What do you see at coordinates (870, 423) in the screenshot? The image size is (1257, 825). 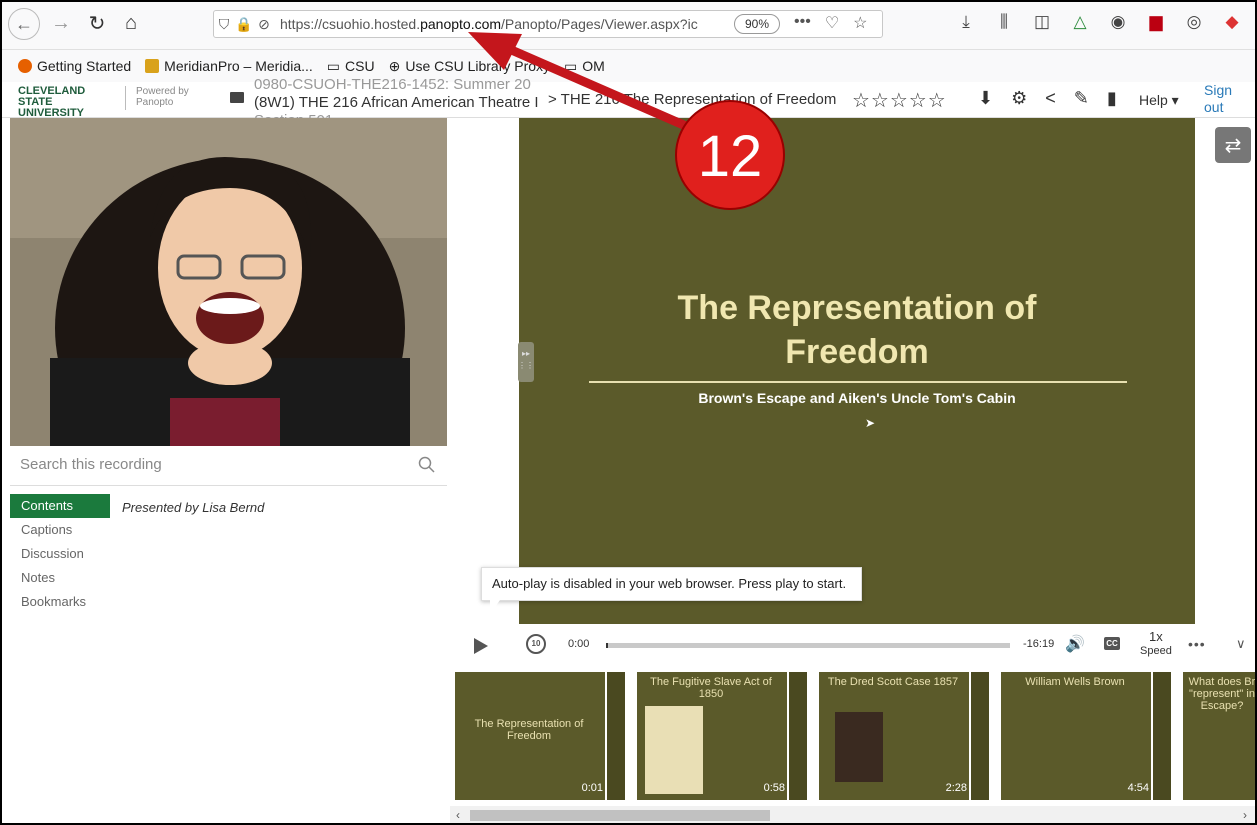 I see `mouse-cursor-icon: ➤` at bounding box center [870, 423].